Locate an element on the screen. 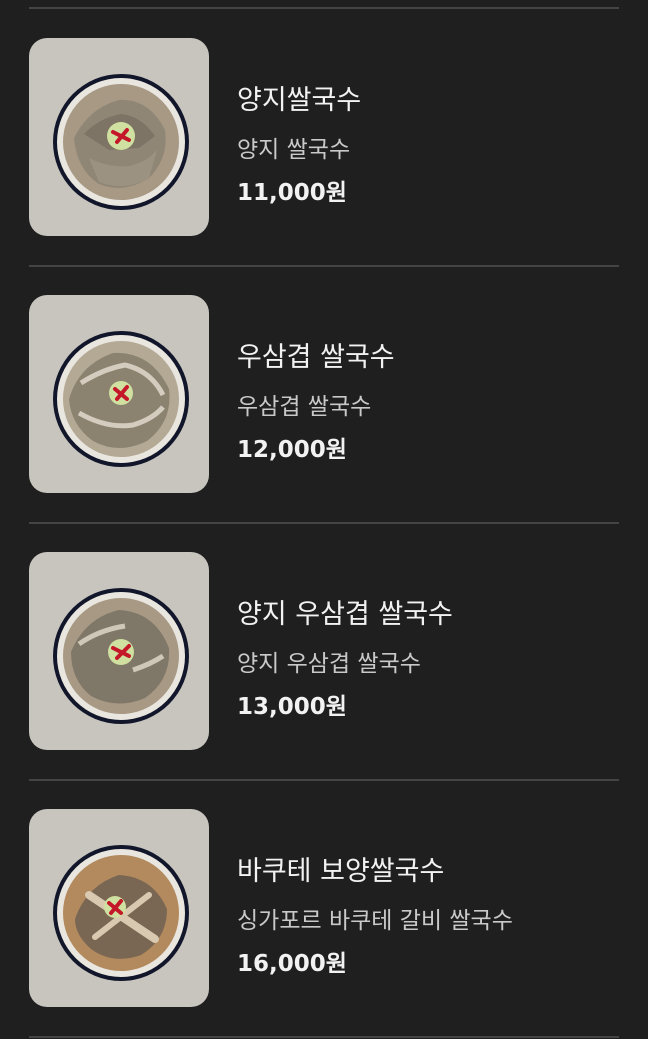 This screenshot has height=1039, width=648. menu-item-price: 12,000원 is located at coordinates (292, 450).